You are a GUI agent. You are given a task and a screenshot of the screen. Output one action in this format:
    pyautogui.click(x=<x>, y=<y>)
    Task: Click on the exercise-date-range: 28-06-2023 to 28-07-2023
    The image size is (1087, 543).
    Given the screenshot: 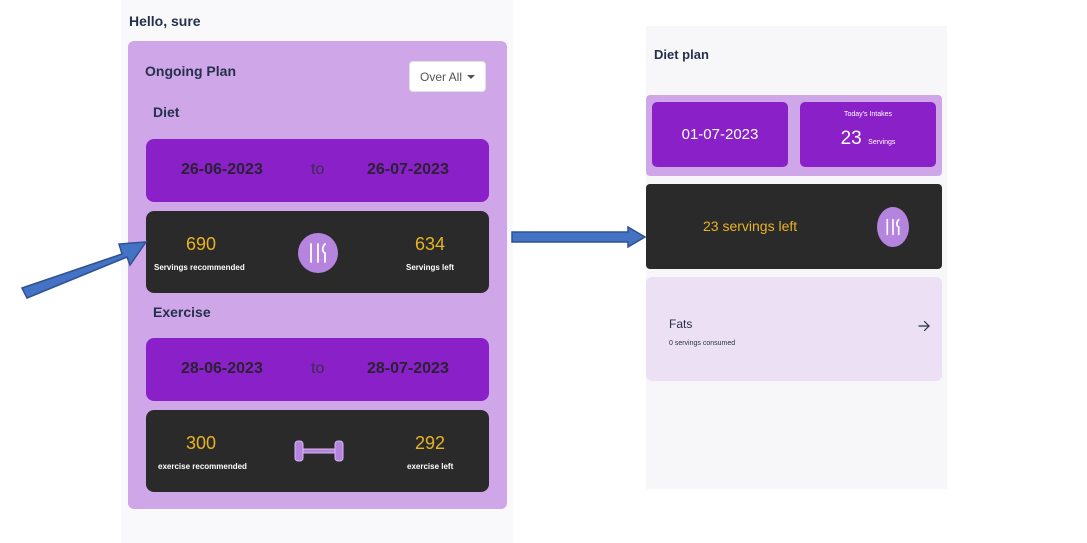 What is the action you would take?
    pyautogui.click(x=317, y=369)
    